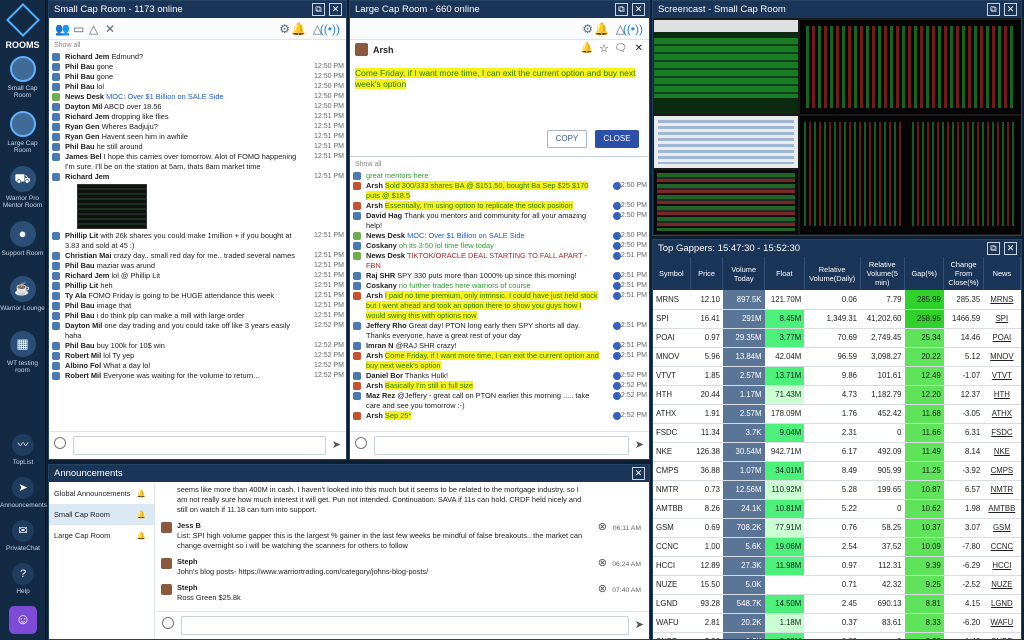 The height and width of the screenshot is (640, 1024). Describe the element at coordinates (22, 358) in the screenshot. I see `nav-room-testing: ▦ WT testing room` at that location.